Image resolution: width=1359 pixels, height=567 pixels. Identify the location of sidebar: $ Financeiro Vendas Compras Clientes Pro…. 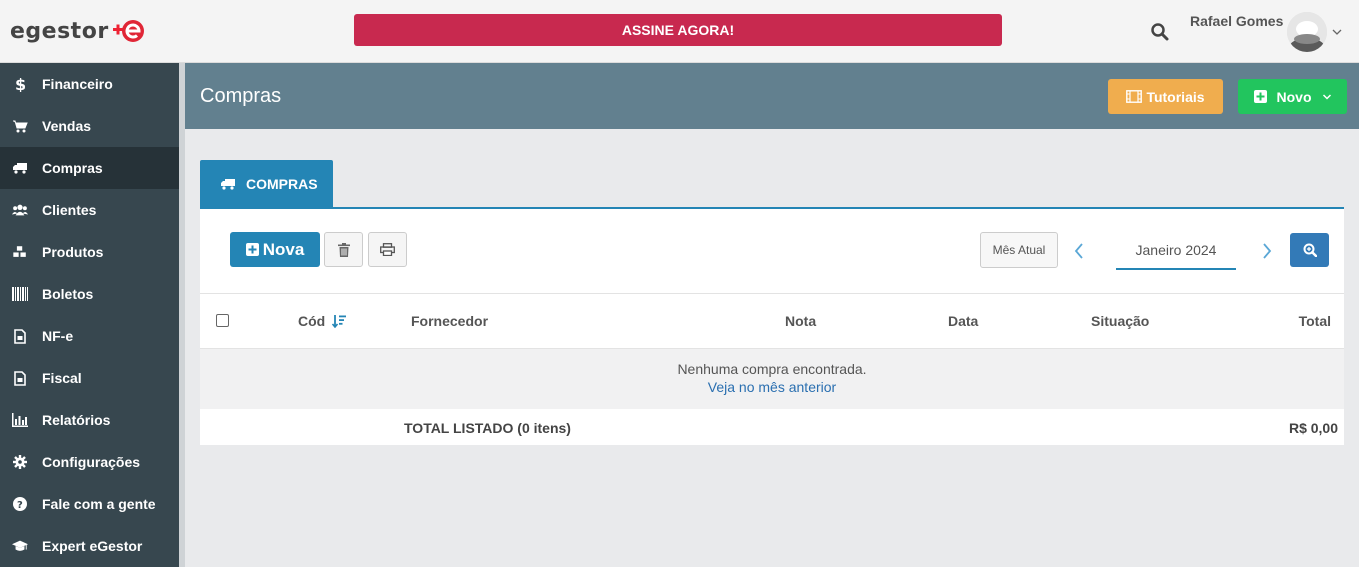
(89, 315).